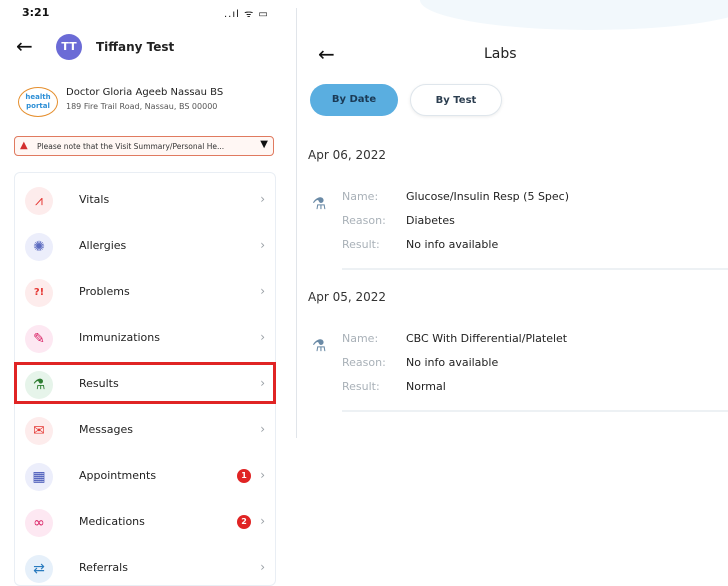 This screenshot has width=728, height=586. Describe the element at coordinates (24, 145) in the screenshot. I see `warning-icon: ▲` at that location.